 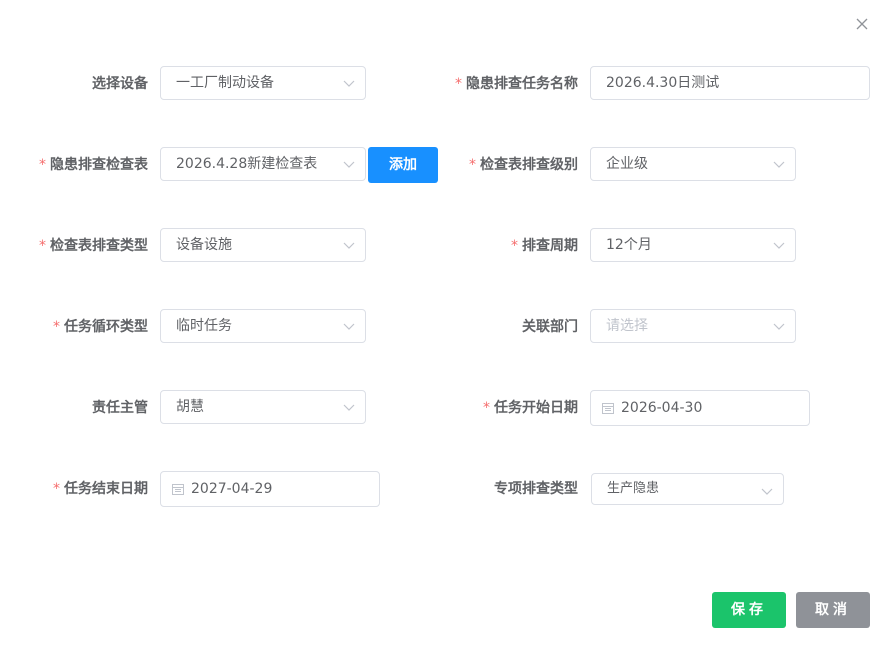 What do you see at coordinates (100, 327) in the screenshot?
I see `task-cycle-type-label: * 任务循环类型` at bounding box center [100, 327].